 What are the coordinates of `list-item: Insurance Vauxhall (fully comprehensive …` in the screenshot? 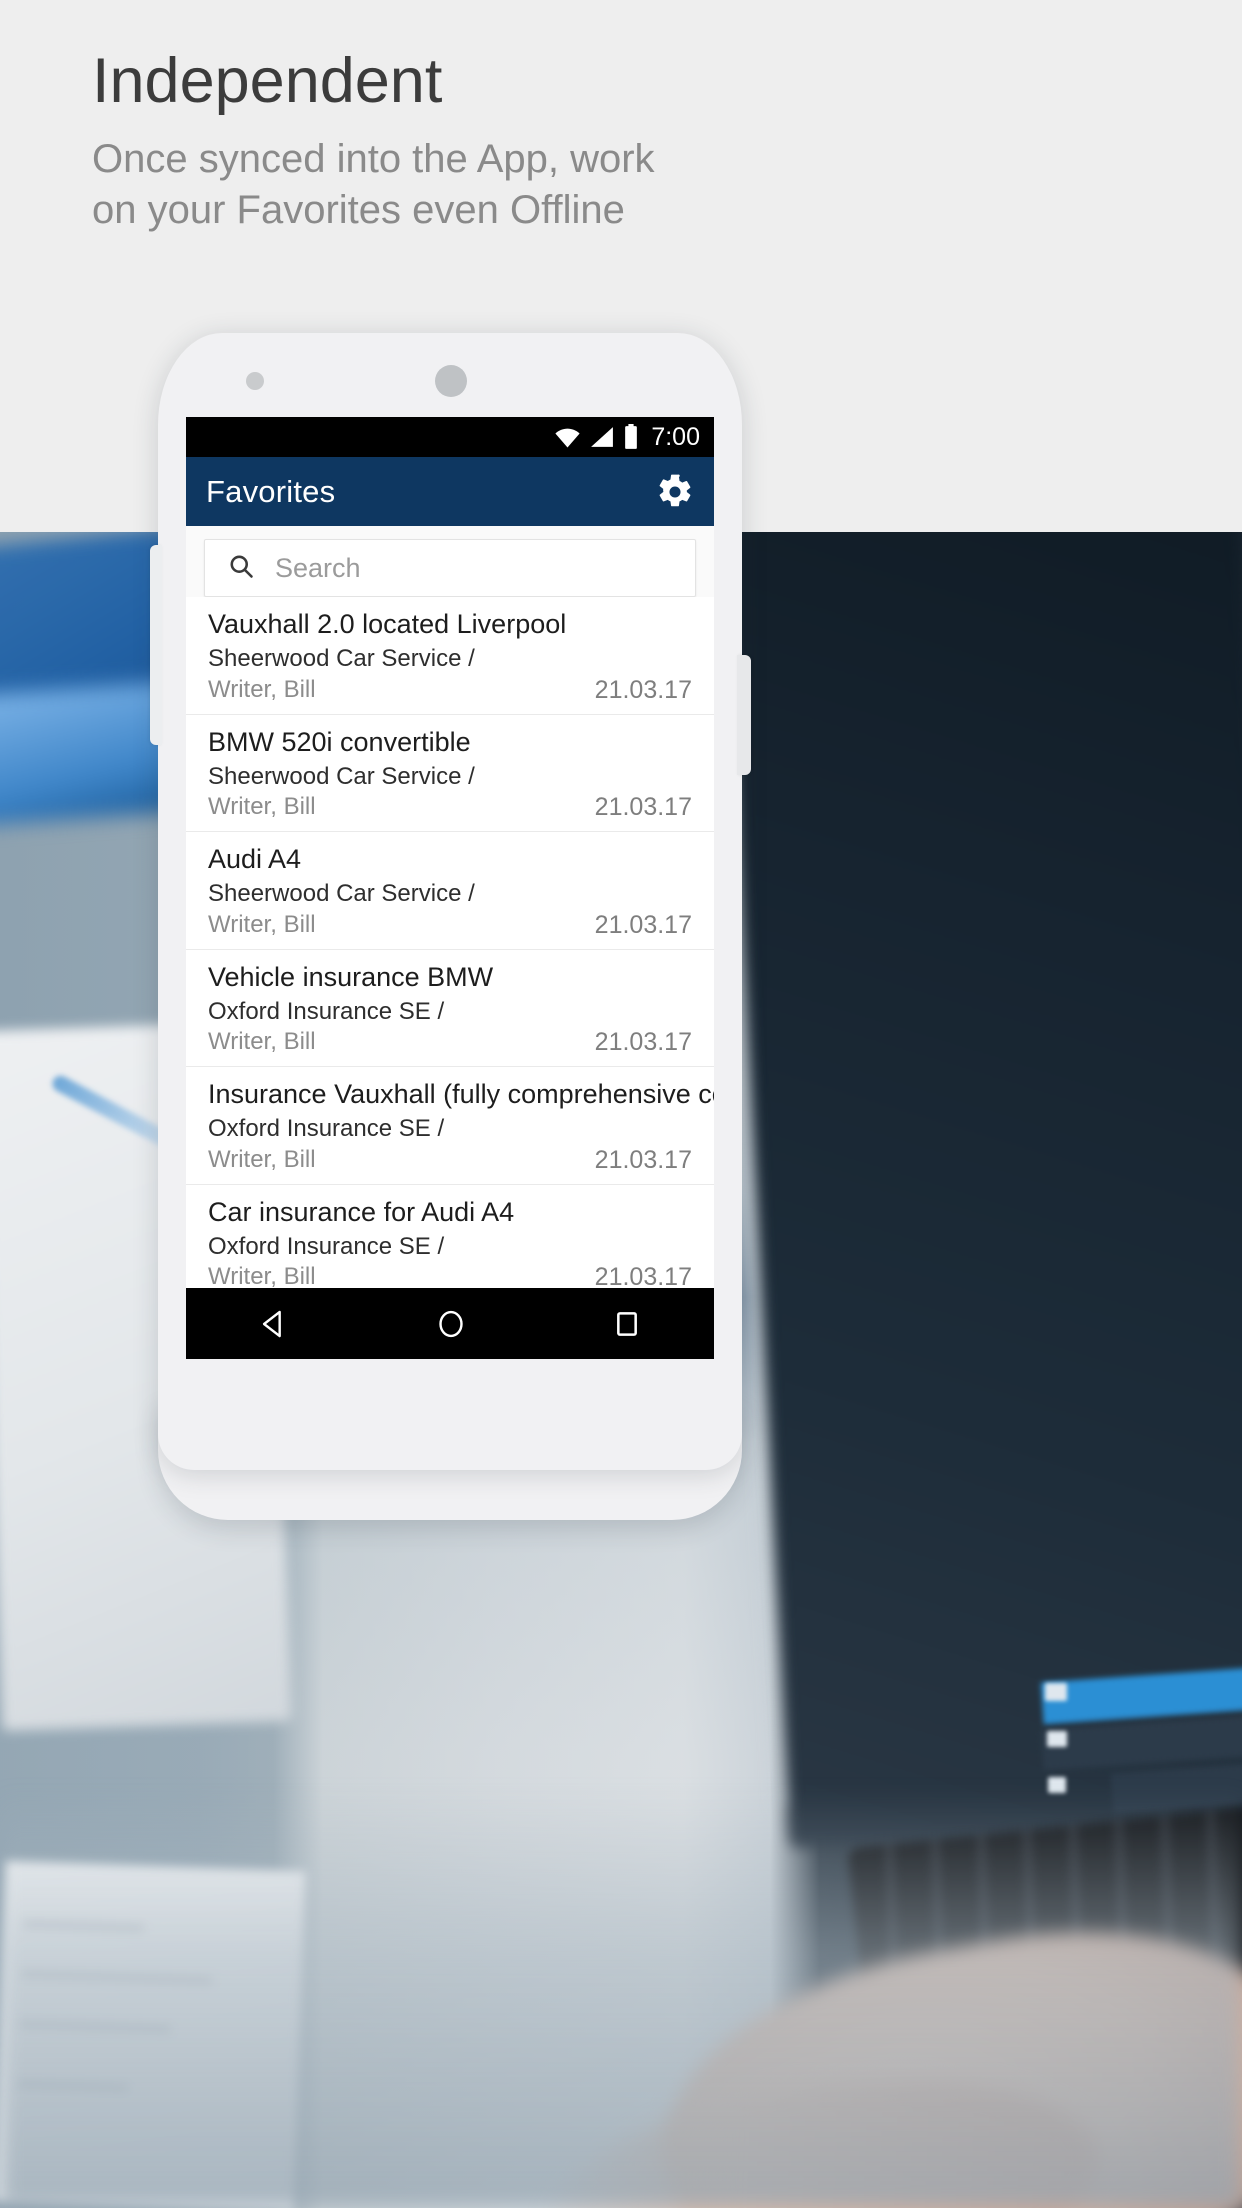 It's located at (450, 1126).